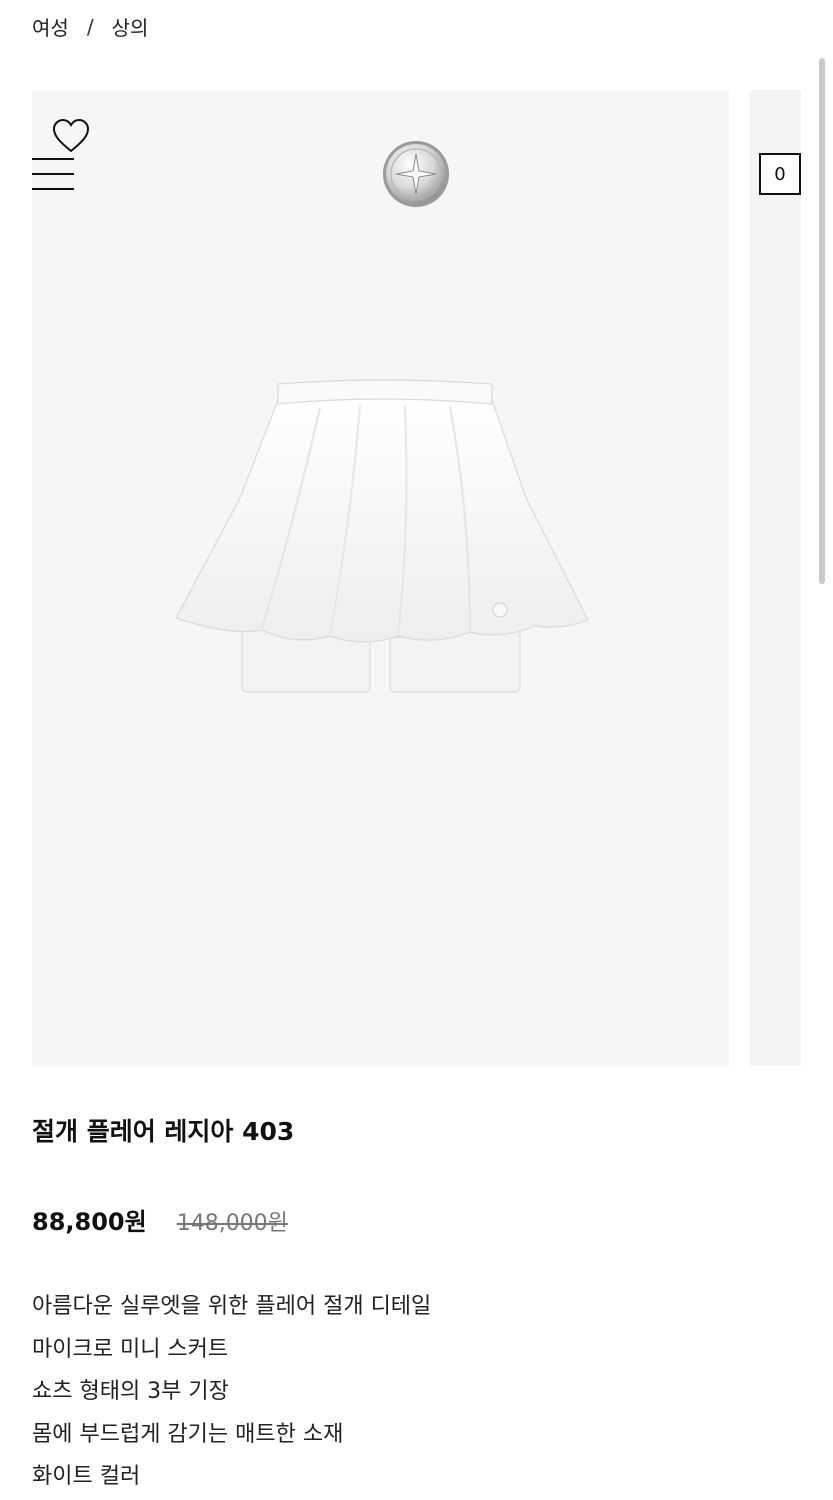 Image resolution: width=833 pixels, height=1500 pixels. Describe the element at coordinates (160, 1219) in the screenshot. I see `price-block: 88,800원 148,000원` at that location.